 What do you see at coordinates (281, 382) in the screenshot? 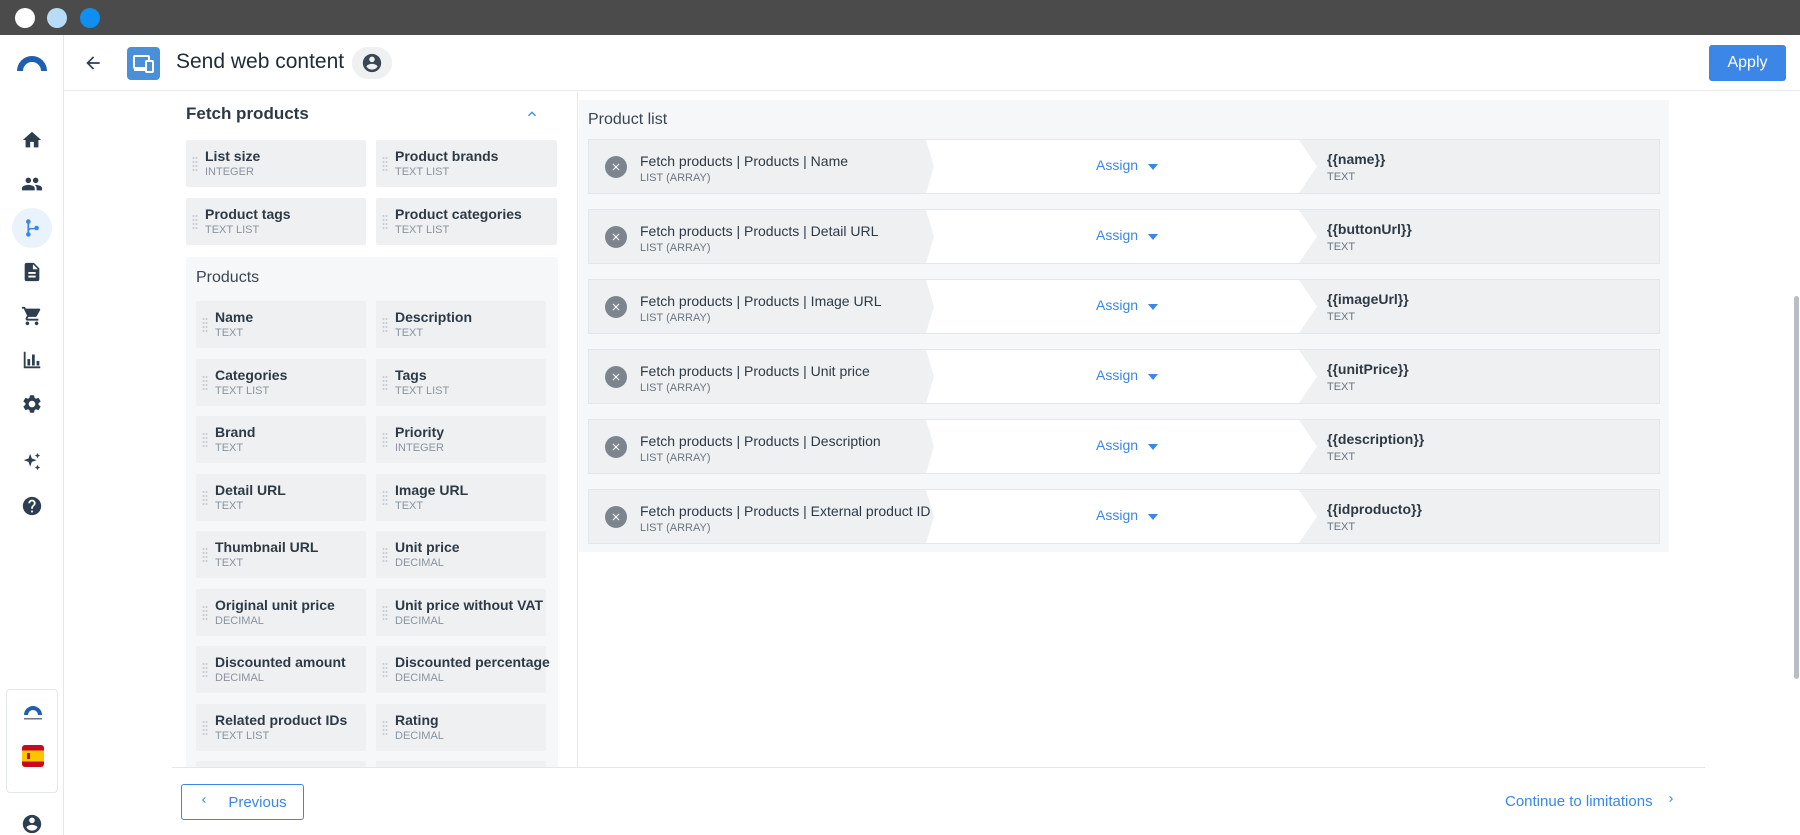
I see `field-card: Categories TEXT LIST` at bounding box center [281, 382].